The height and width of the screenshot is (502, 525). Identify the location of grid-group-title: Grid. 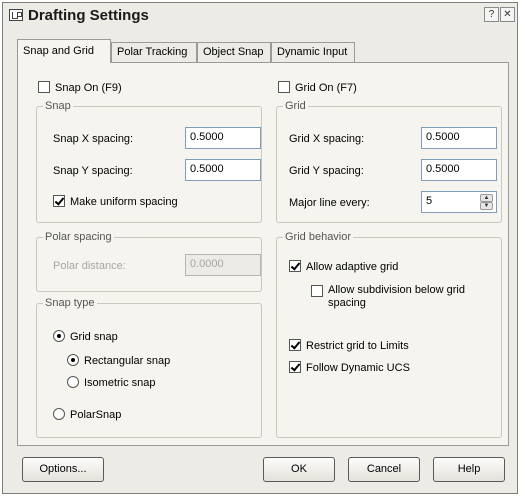
(295, 106).